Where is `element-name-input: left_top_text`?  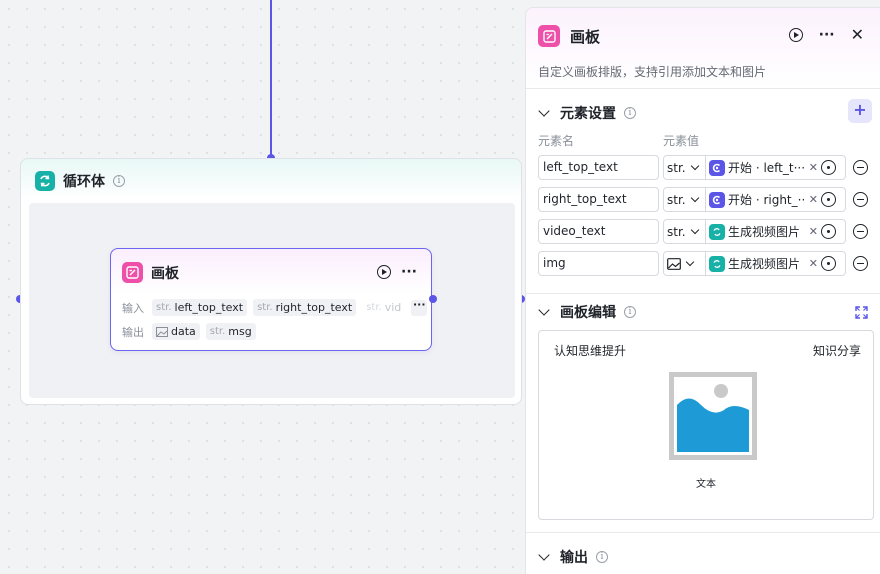
element-name-input: left_top_text is located at coordinates (598, 167).